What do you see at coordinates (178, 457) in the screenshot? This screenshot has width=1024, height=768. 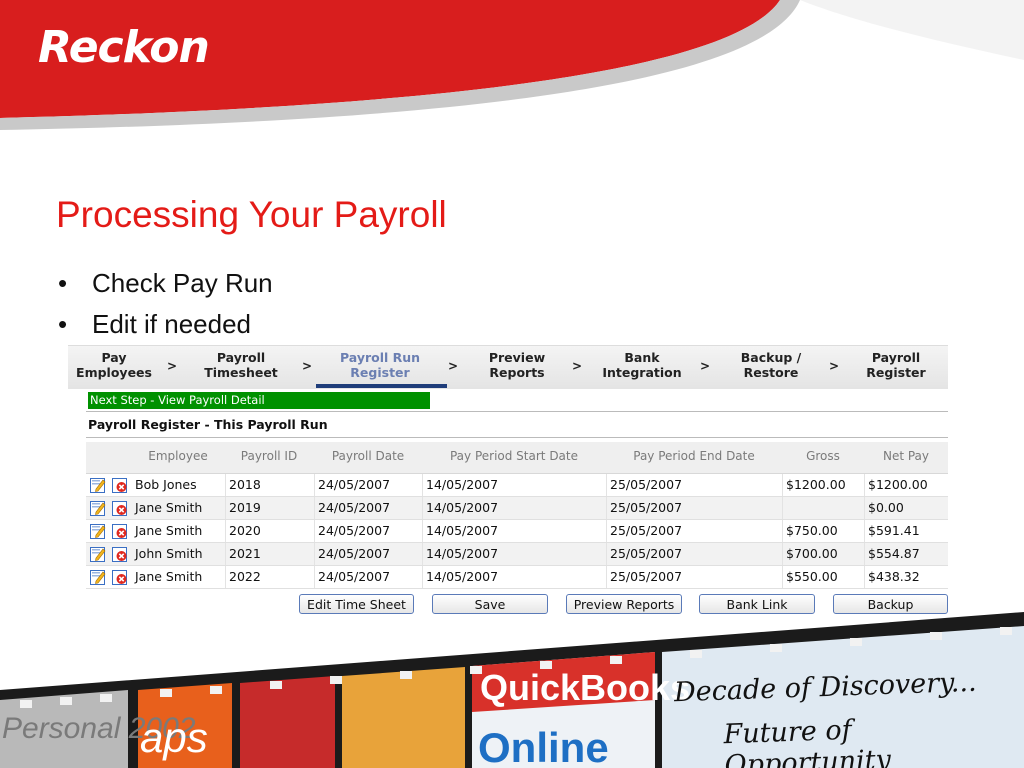 I see `column-header-employee: Employee` at bounding box center [178, 457].